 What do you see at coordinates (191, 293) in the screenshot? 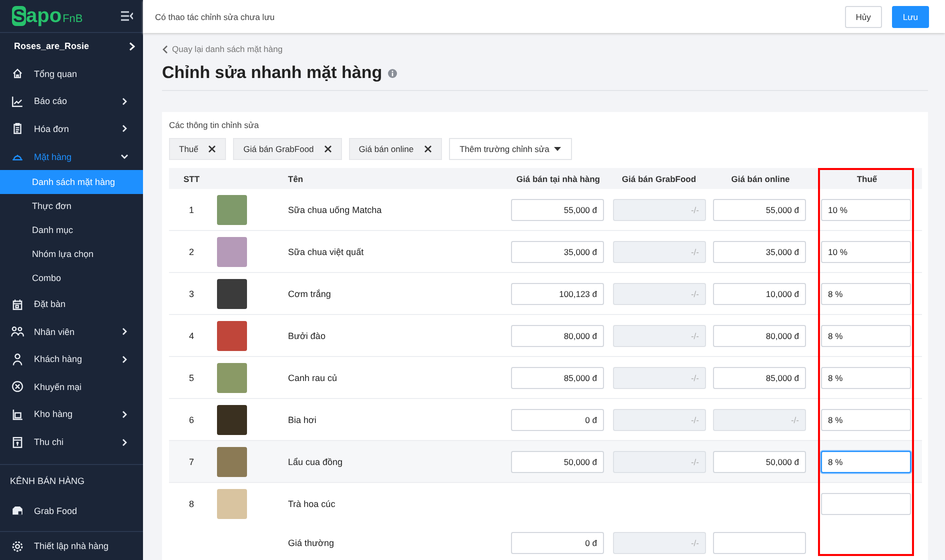
I see `row-number: 3` at bounding box center [191, 293].